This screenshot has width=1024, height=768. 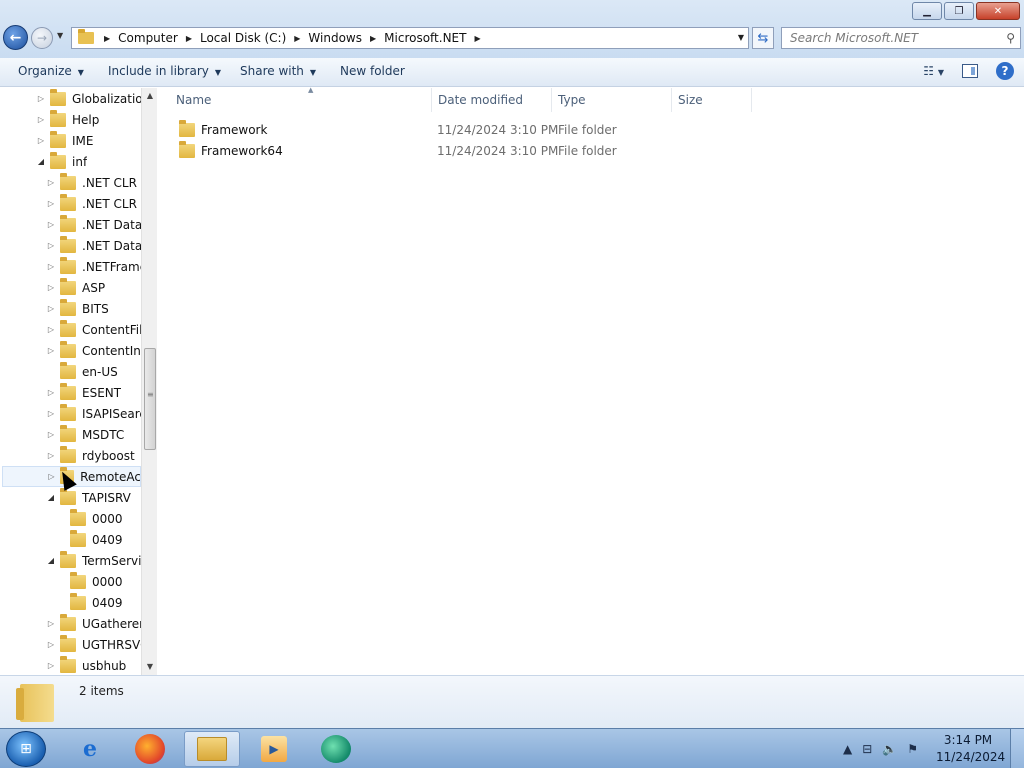 I want to click on breadcrumb-windows: Windows, so click(x=335, y=38).